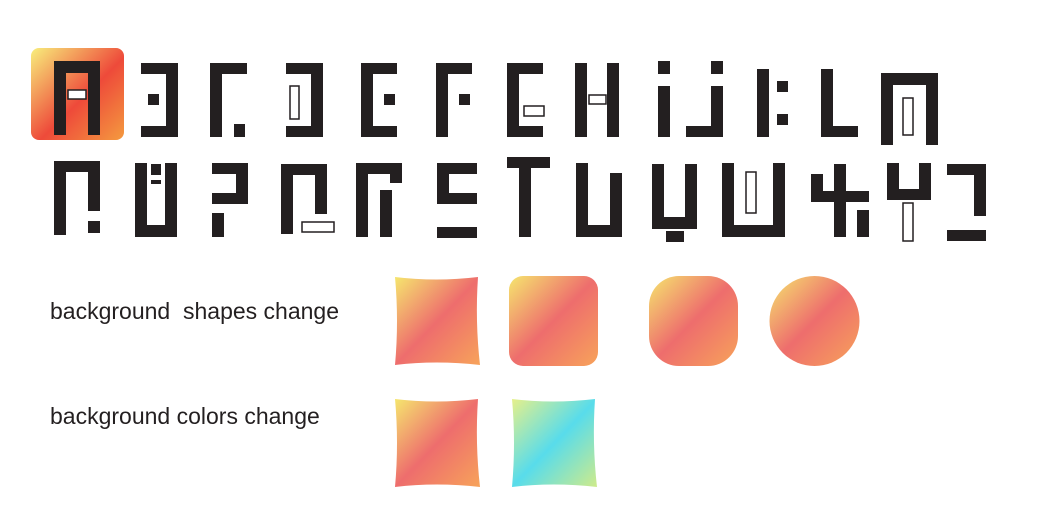 The width and height of the screenshot is (1058, 522). What do you see at coordinates (185, 416) in the screenshot?
I see `colors-row-label: background colors change` at bounding box center [185, 416].